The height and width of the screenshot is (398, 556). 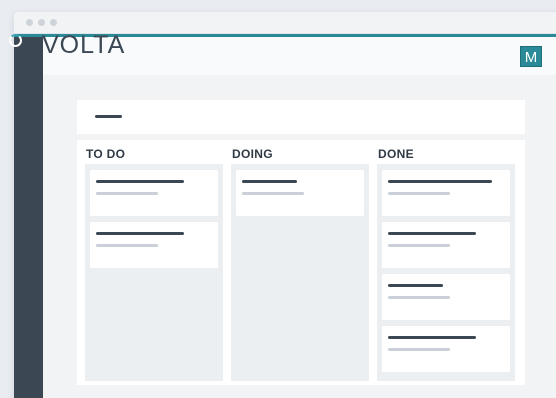 What do you see at coordinates (396, 154) in the screenshot?
I see `column-title-done: DONE` at bounding box center [396, 154].